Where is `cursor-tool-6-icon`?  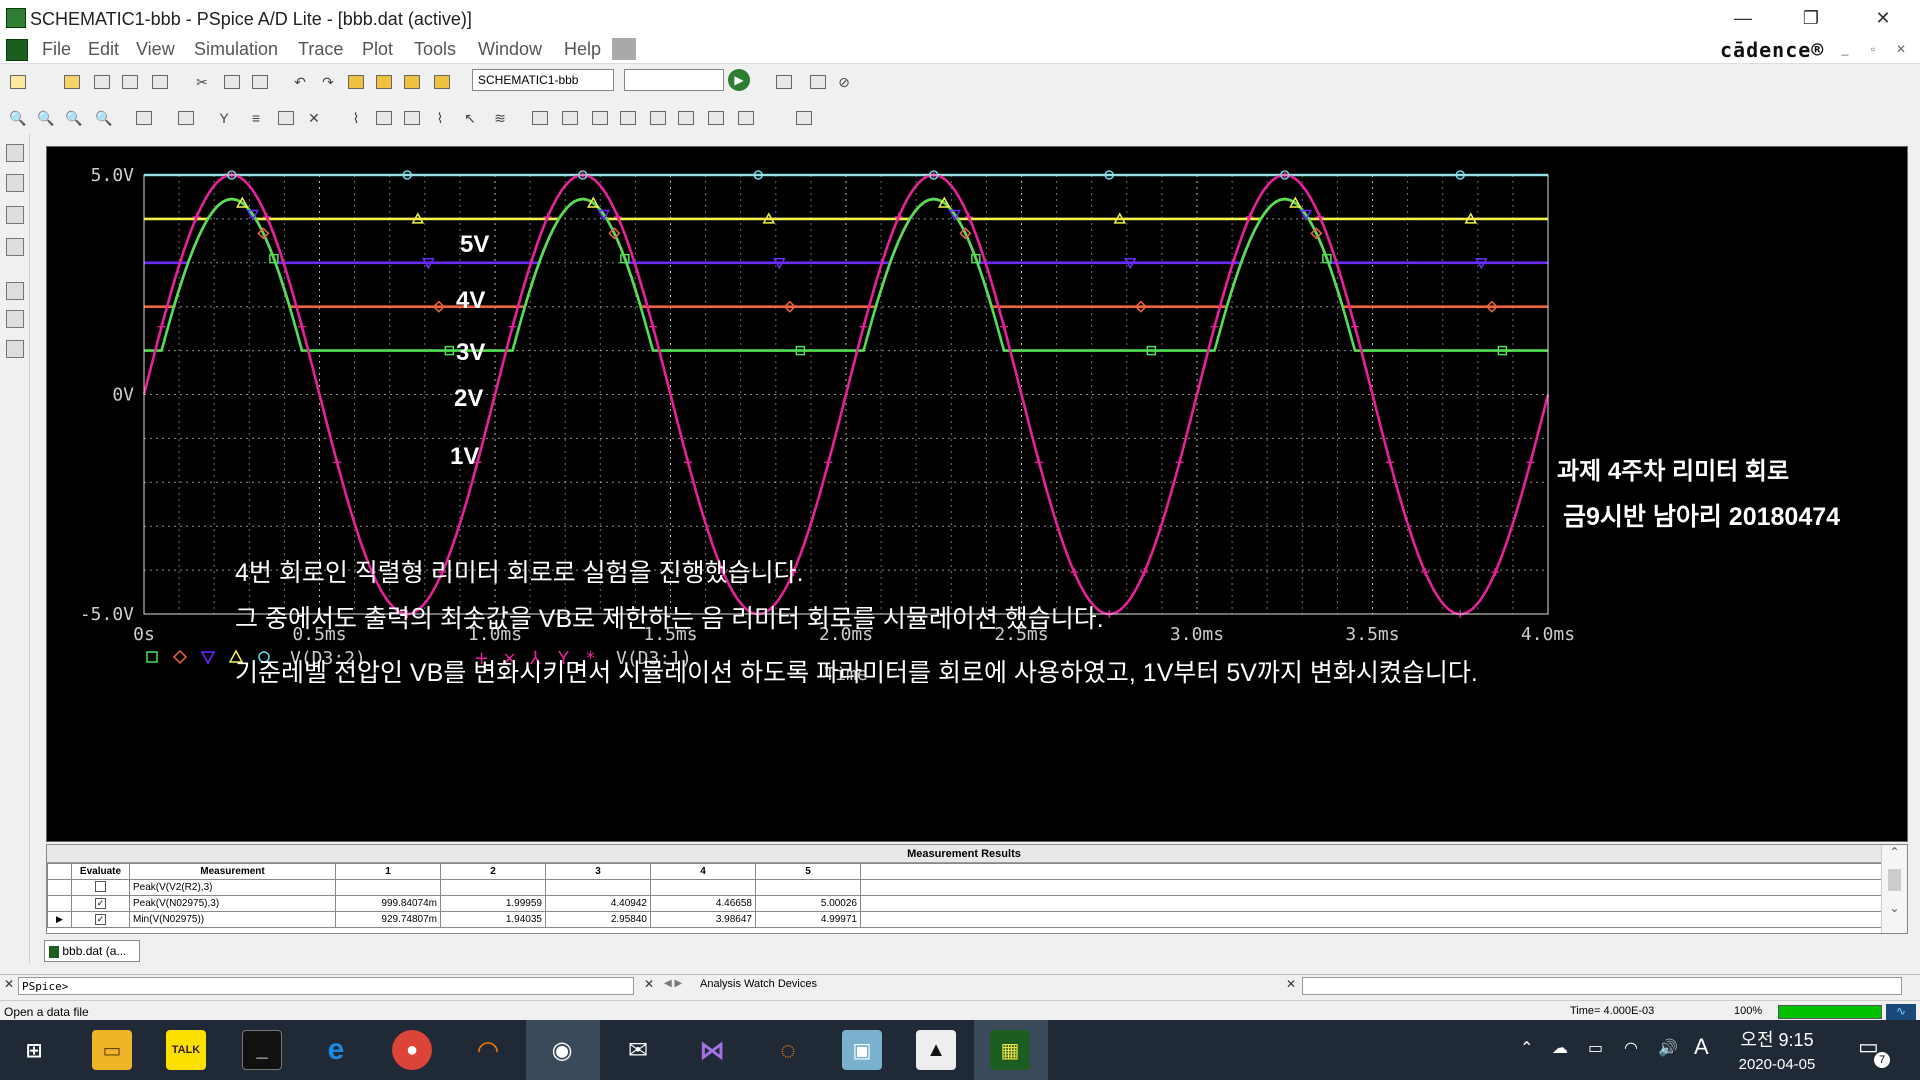
cursor-tool-6-icon is located at coordinates (686, 118).